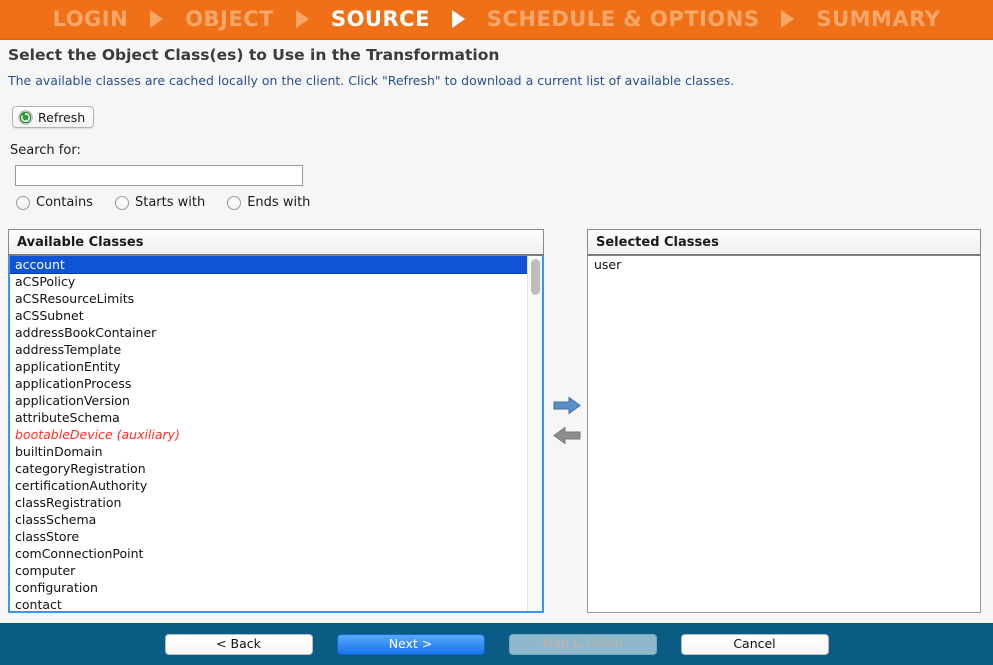  Describe the element at coordinates (784, 264) in the screenshot. I see `selected-class-item: user` at that location.